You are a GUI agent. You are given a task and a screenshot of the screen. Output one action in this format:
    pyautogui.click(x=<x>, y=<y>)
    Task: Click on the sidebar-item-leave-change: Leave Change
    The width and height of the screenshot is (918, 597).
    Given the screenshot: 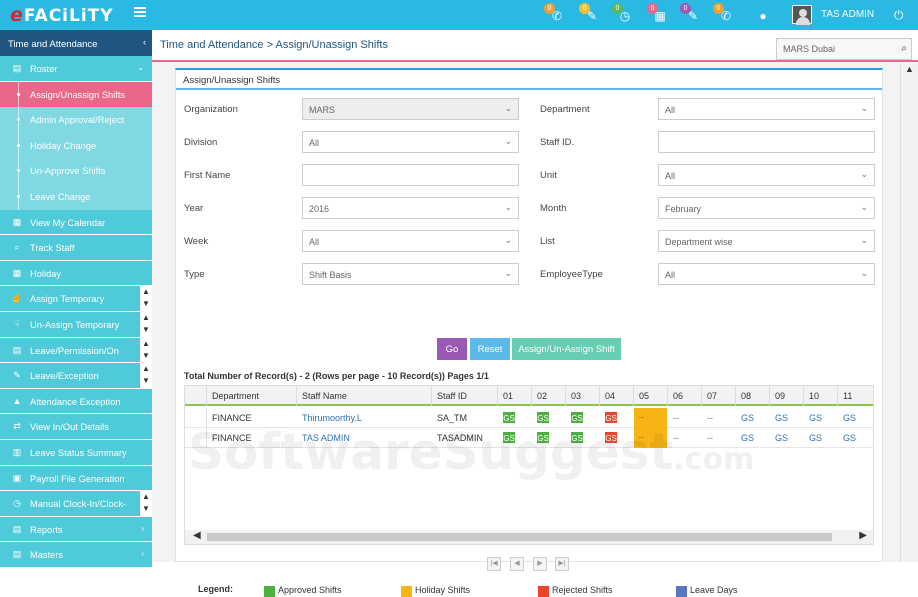 What is the action you would take?
    pyautogui.click(x=76, y=196)
    